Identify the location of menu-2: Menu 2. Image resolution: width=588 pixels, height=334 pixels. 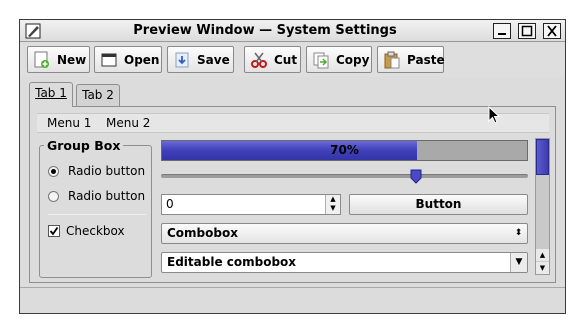
(128, 123).